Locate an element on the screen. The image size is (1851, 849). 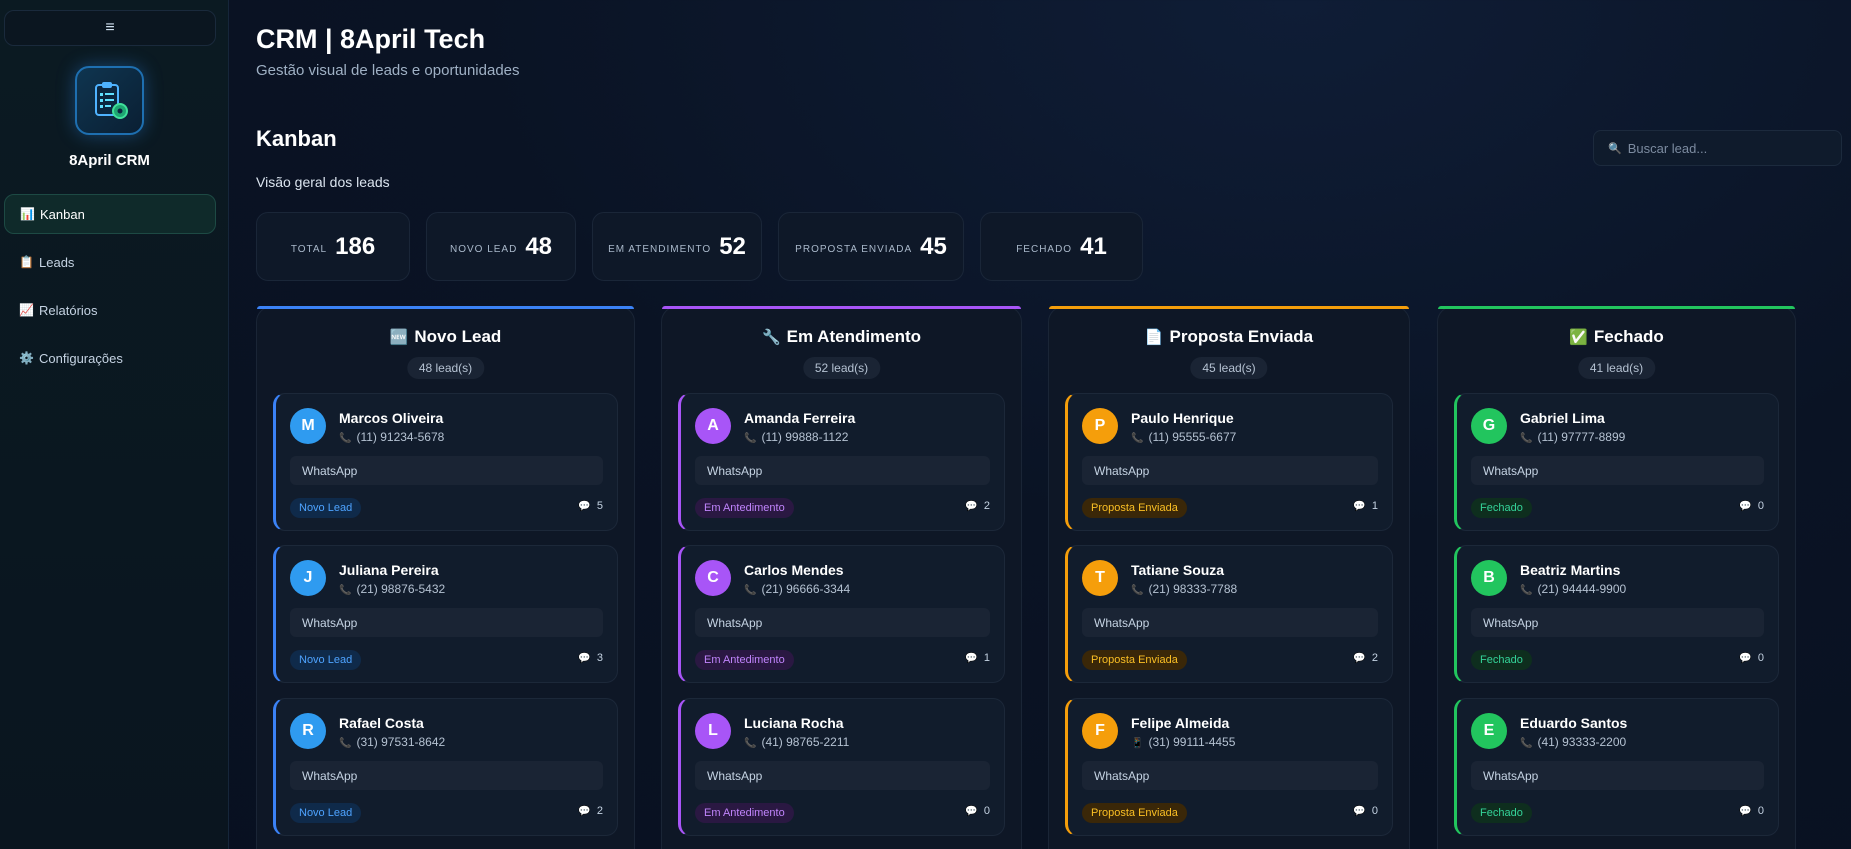
lead-name: Beatriz Martins is located at coordinates (1570, 570).